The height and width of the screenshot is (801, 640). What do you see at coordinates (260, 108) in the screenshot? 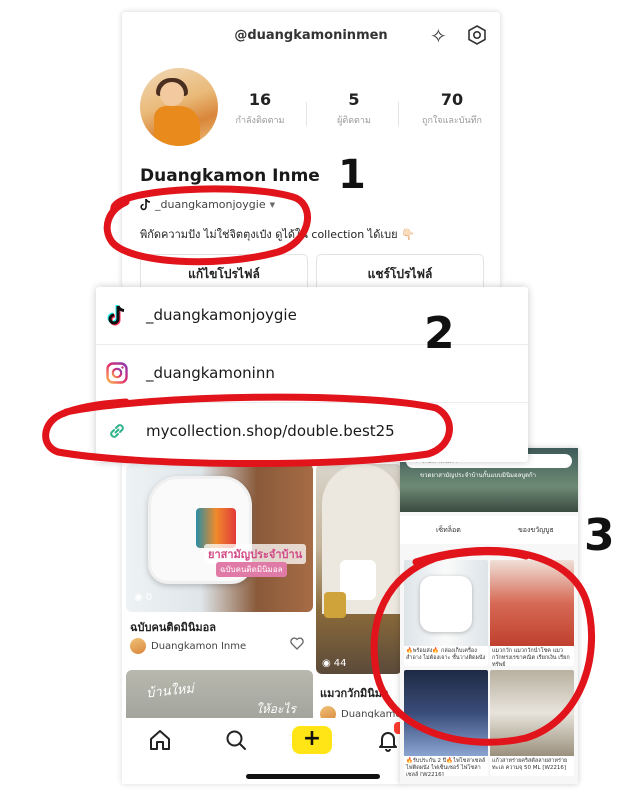
I see `following-stat: 16 กำลังติดตาม` at bounding box center [260, 108].